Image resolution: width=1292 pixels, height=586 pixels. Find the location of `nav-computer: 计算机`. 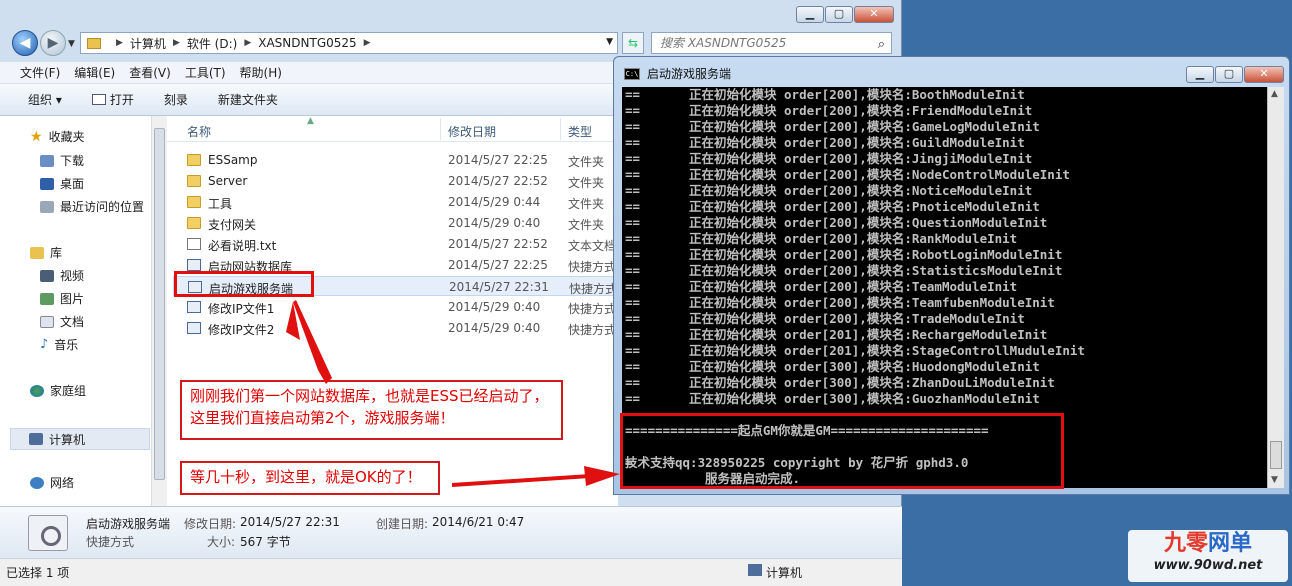

nav-computer: 计算机 is located at coordinates (80, 439).